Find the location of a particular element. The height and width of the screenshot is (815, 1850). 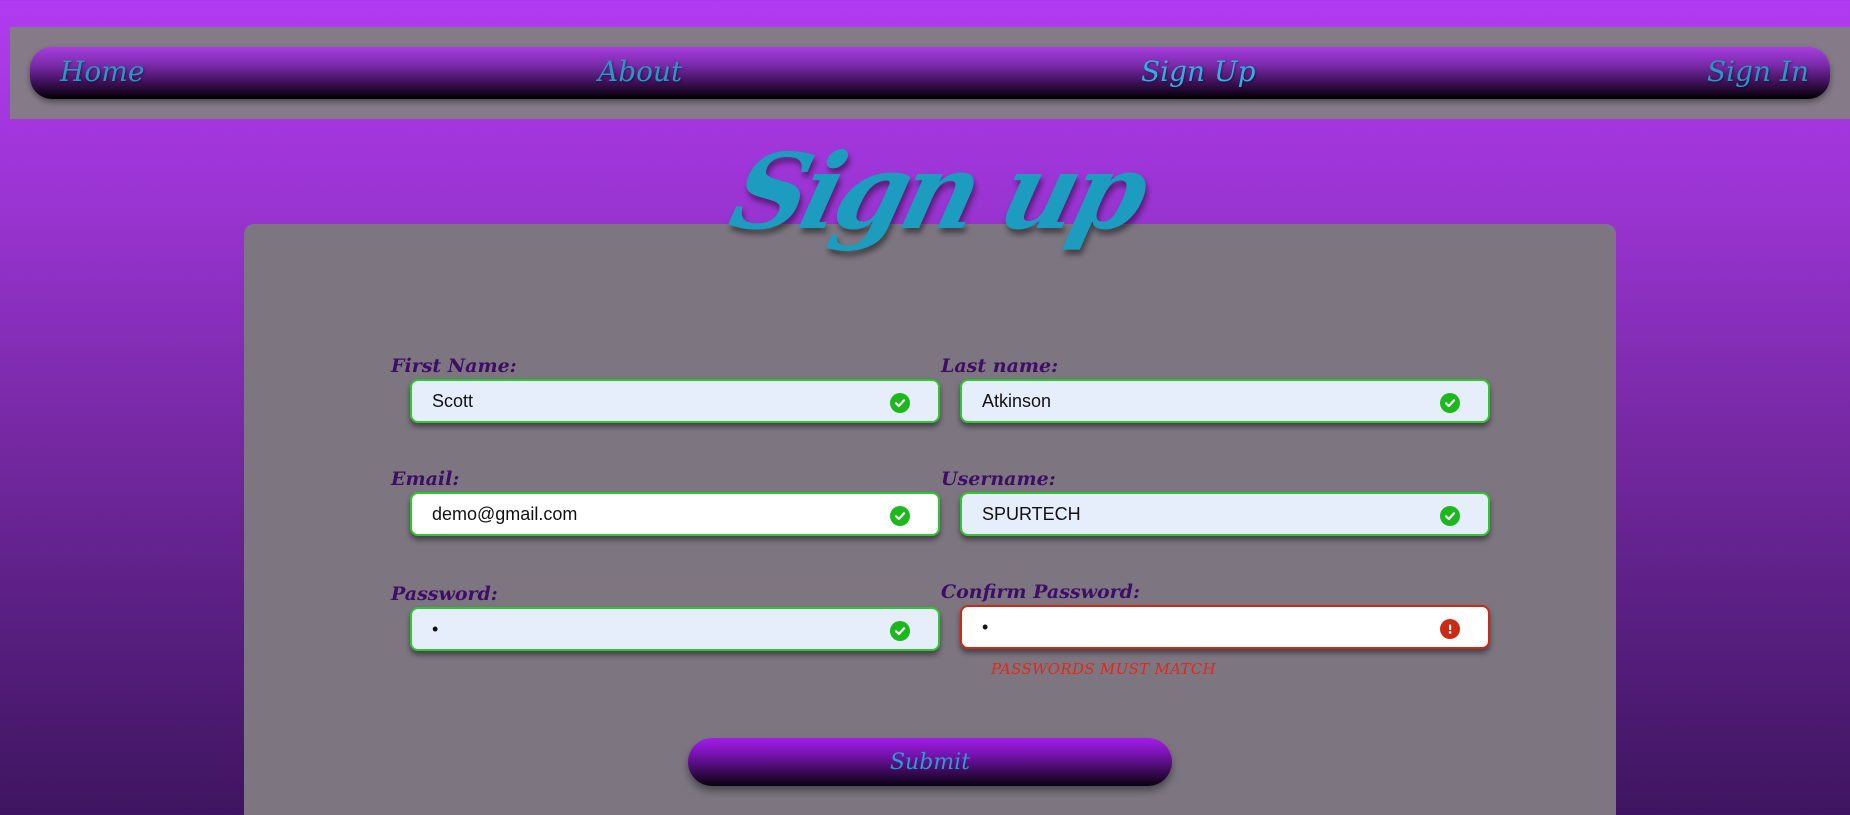

nav-container: Home About Sign Up Sign In is located at coordinates (930, 73).